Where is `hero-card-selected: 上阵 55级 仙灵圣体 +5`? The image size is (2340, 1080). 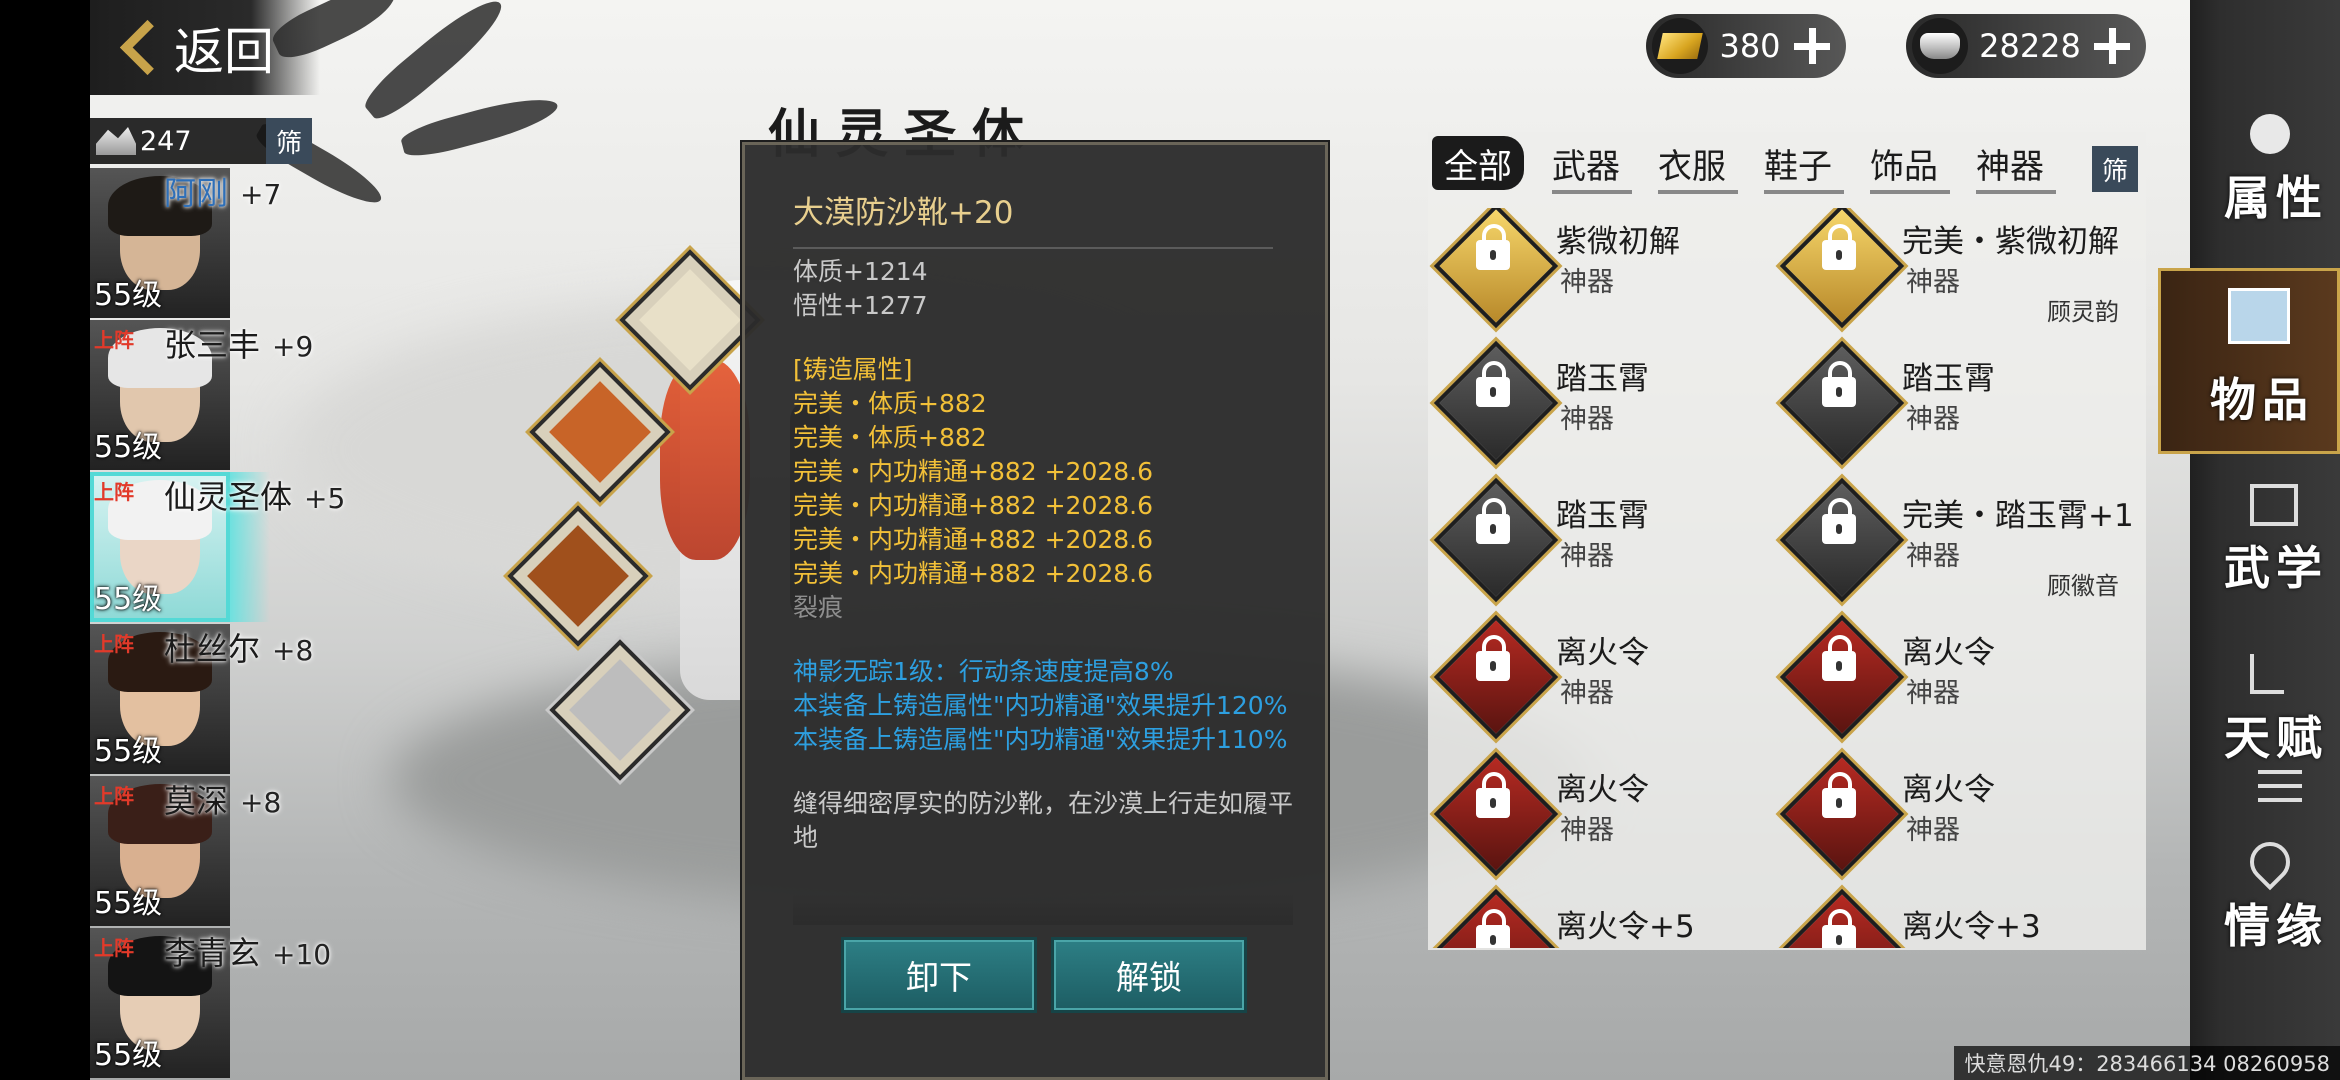 hero-card-selected: 上阵 55级 仙灵圣体 +5 is located at coordinates (250, 547).